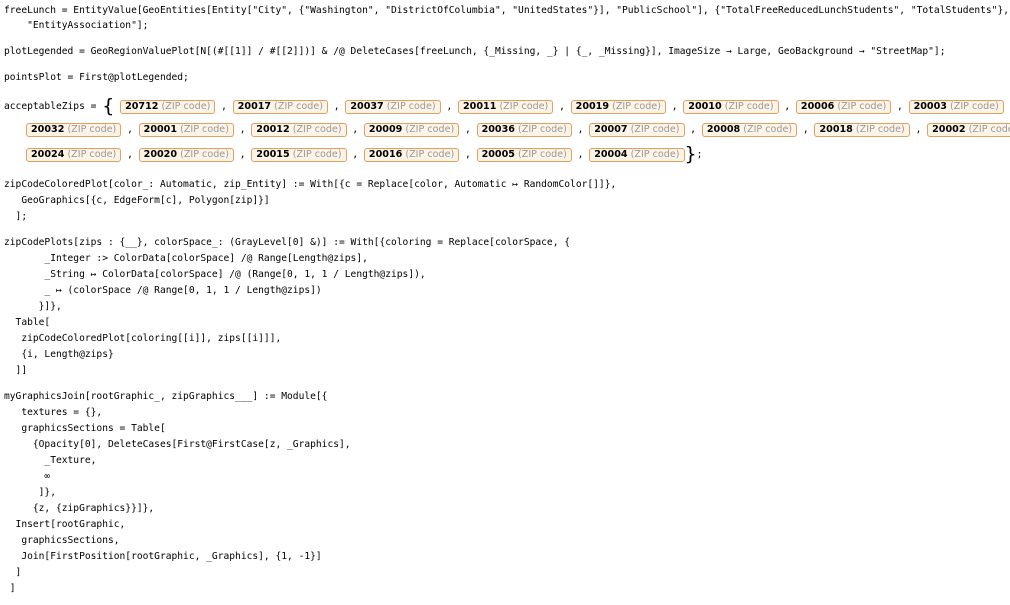 Image resolution: width=1010 pixels, height=605 pixels. Describe the element at coordinates (480, 106) in the screenshot. I see `zip-code-value: 20011` at that location.